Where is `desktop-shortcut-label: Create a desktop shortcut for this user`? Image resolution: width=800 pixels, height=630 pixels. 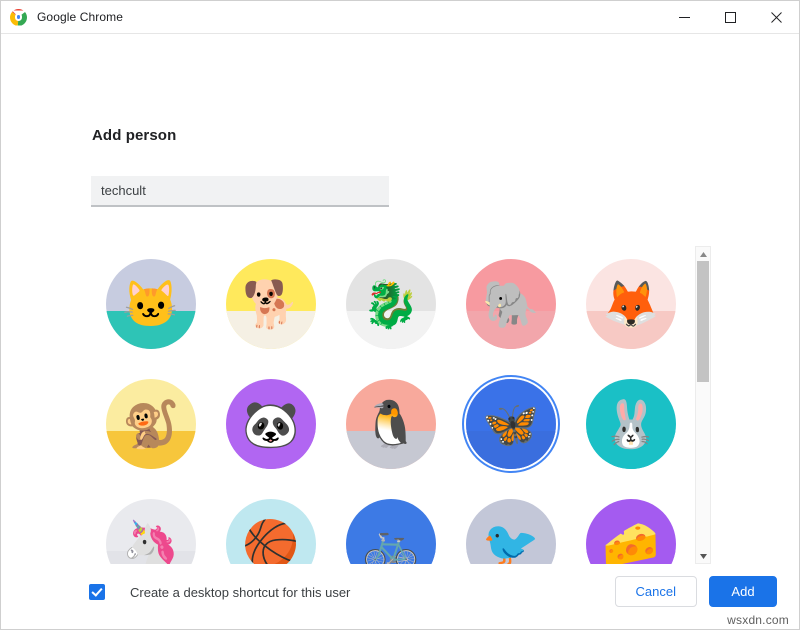 desktop-shortcut-label: Create a desktop shortcut for this user is located at coordinates (240, 592).